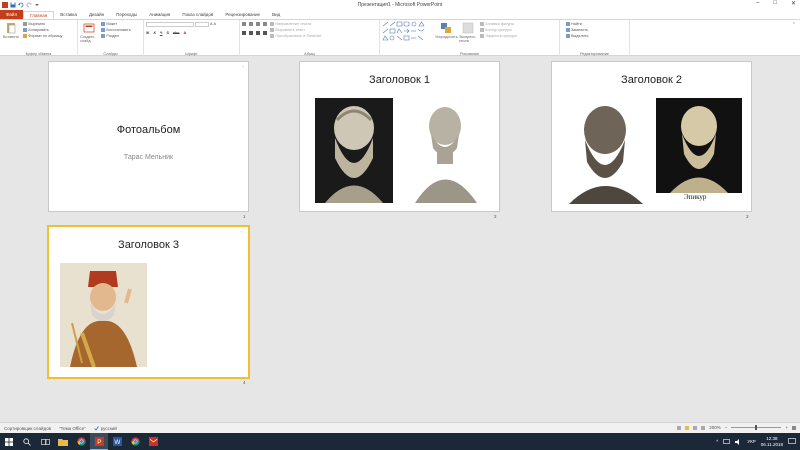 The width and height of the screenshot is (800, 450). Describe the element at coordinates (148, 136) in the screenshot. I see `slide-thumbnail-1: Фотоальбом Тарас Мельник ↑` at that location.